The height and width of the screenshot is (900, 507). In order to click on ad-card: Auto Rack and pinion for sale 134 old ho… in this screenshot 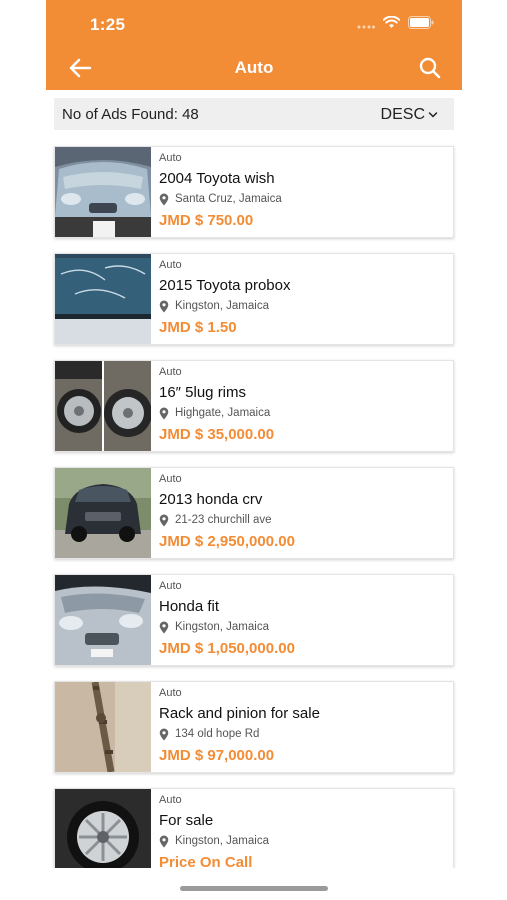, I will do `click(254, 727)`.